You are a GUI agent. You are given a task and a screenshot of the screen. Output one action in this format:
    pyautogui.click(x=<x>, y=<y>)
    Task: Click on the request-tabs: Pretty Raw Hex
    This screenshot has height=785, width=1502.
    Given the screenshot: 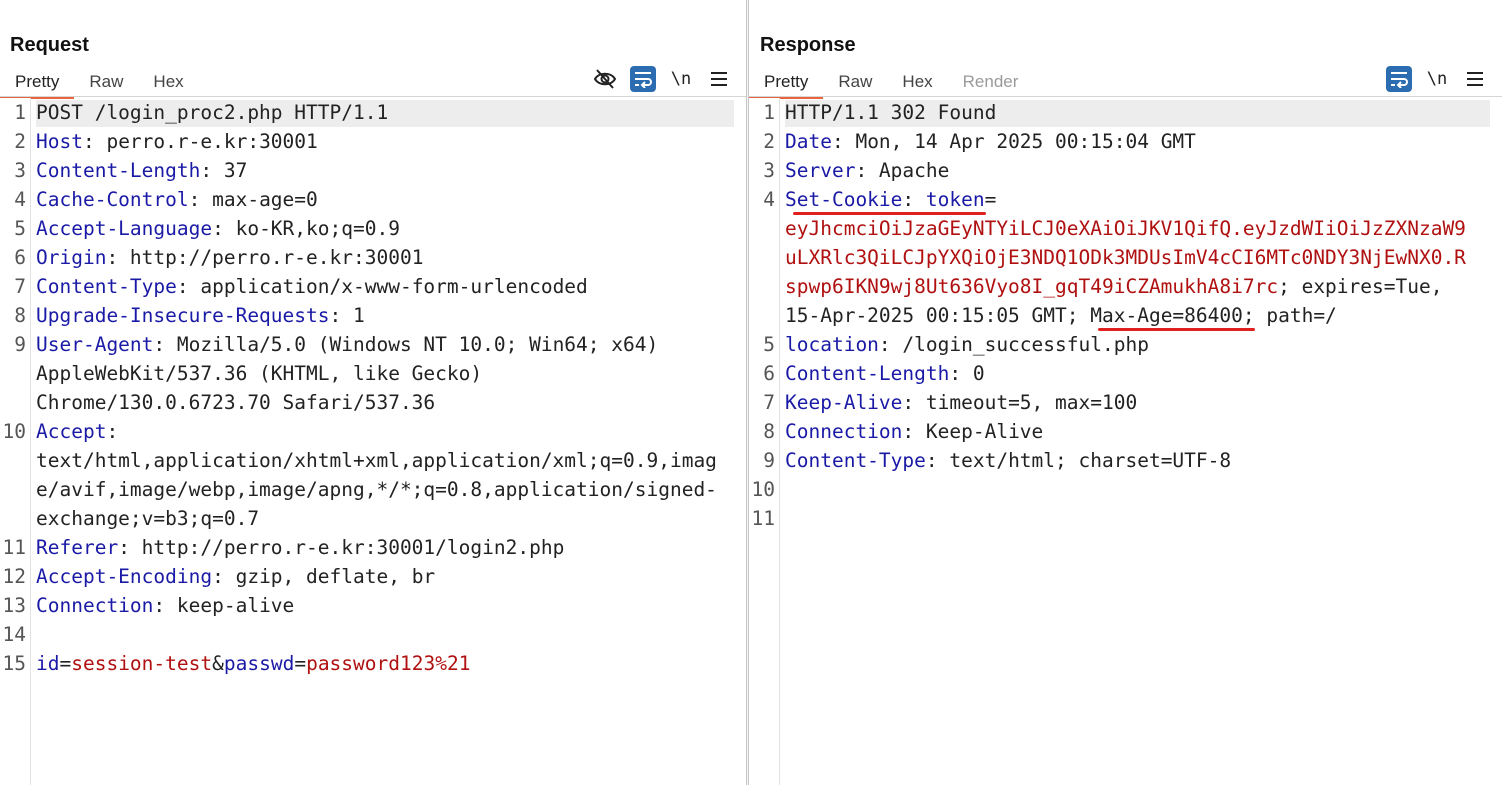 What is the action you would take?
    pyautogui.click(x=99, y=83)
    